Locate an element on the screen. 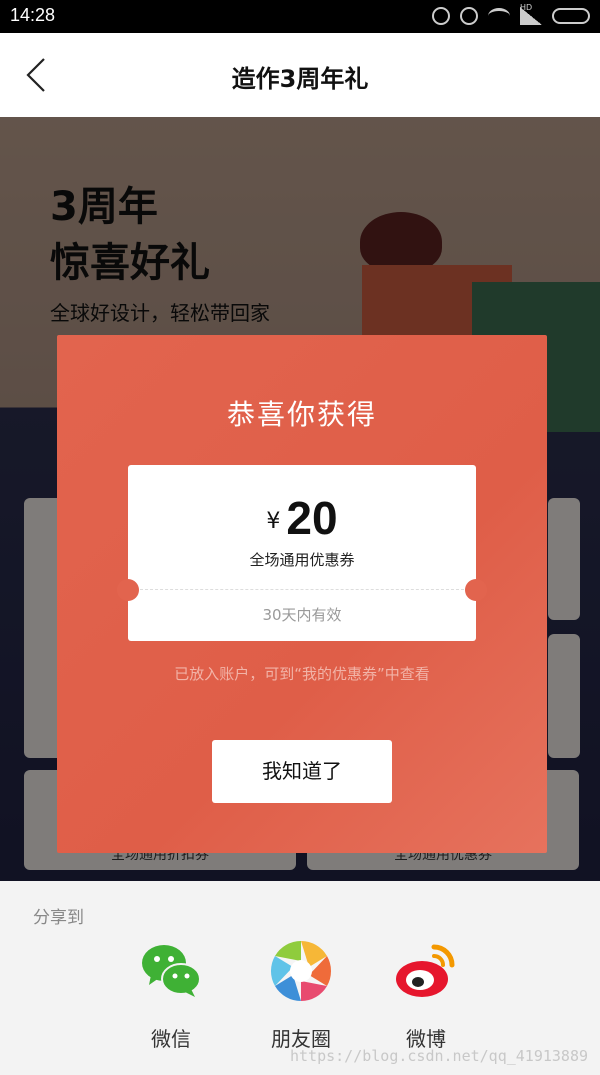 Image resolution: width=600 pixels, height=1075 pixels. share-wechat-button: 微信 is located at coordinates (171, 995).